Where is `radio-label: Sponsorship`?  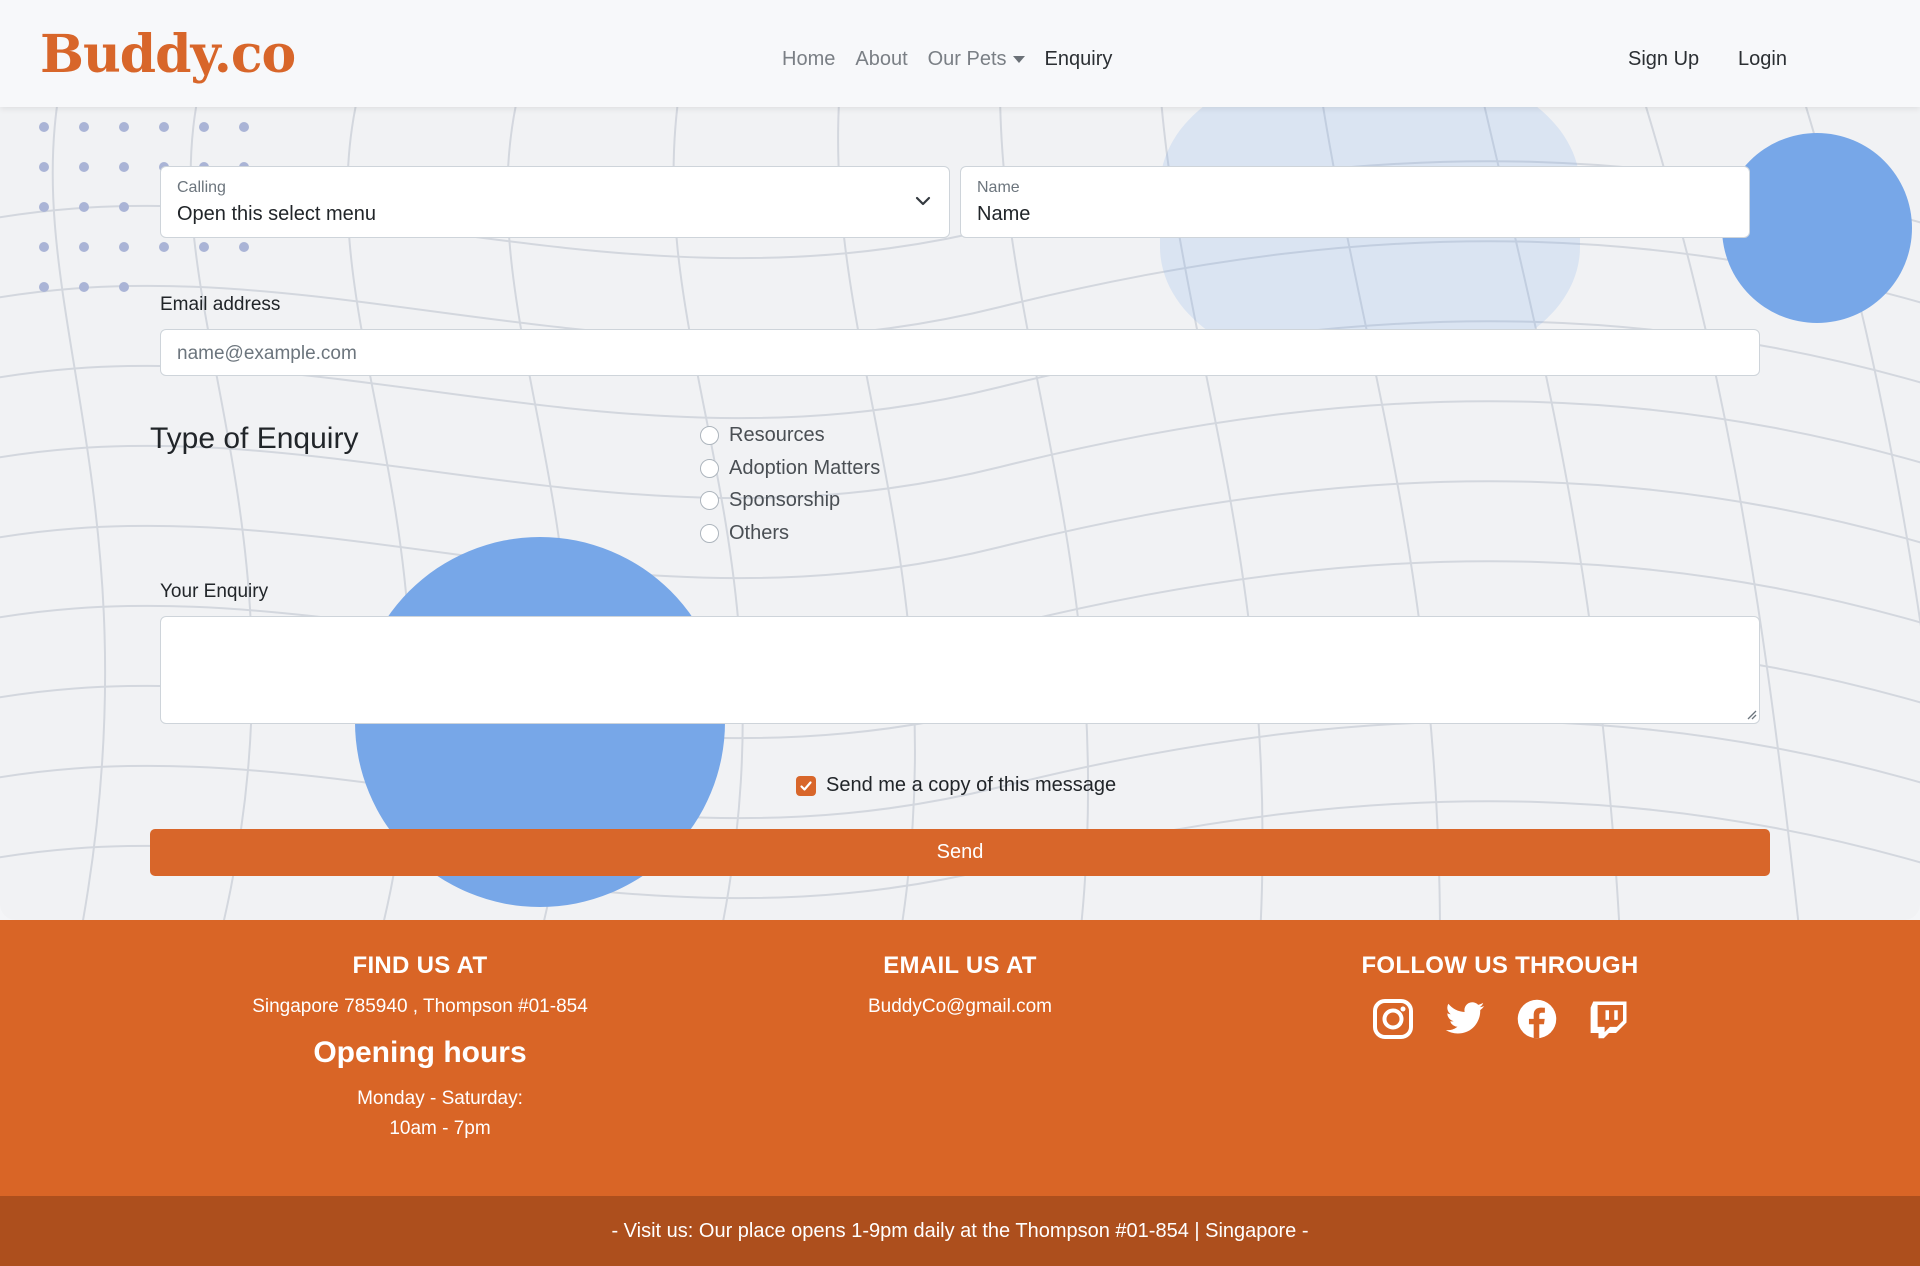 radio-label: Sponsorship is located at coordinates (785, 500).